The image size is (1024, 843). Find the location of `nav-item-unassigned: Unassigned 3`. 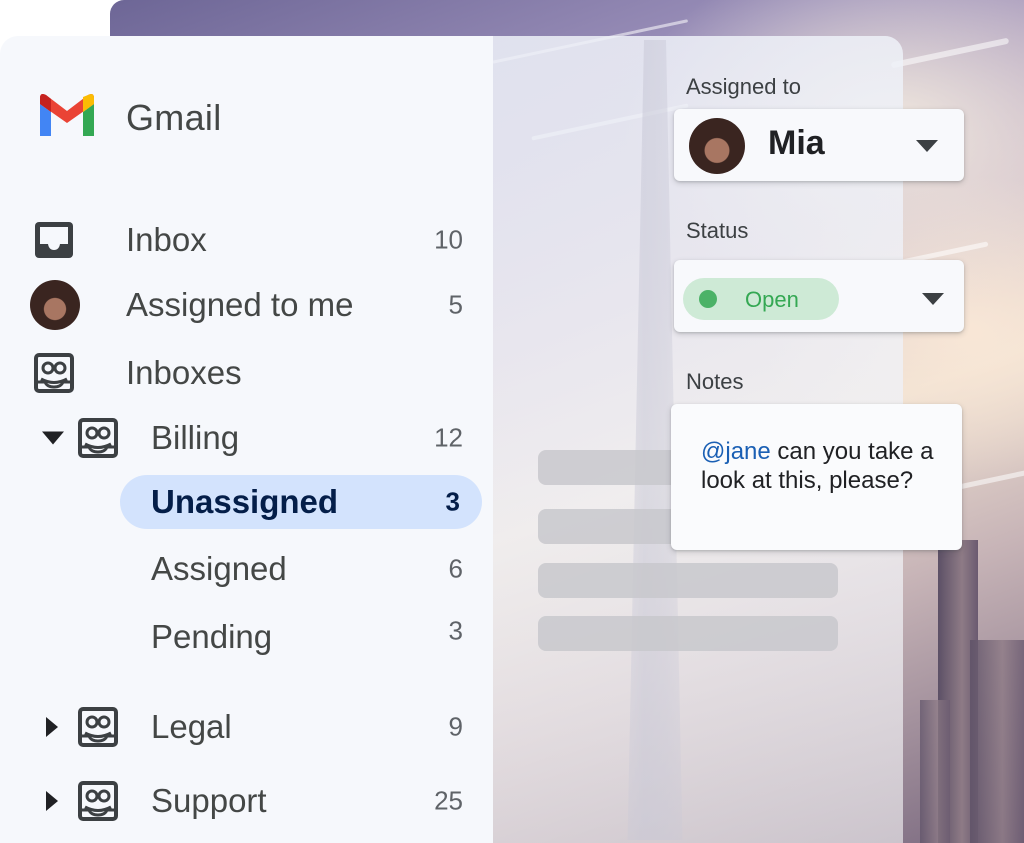

nav-item-unassigned: Unassigned 3 is located at coordinates (246, 502).